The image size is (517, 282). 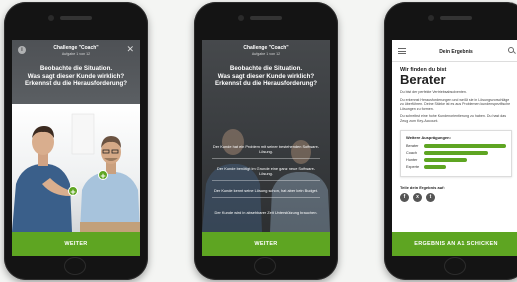 I want to click on scene-photo: + +, so click(x=76, y=168).